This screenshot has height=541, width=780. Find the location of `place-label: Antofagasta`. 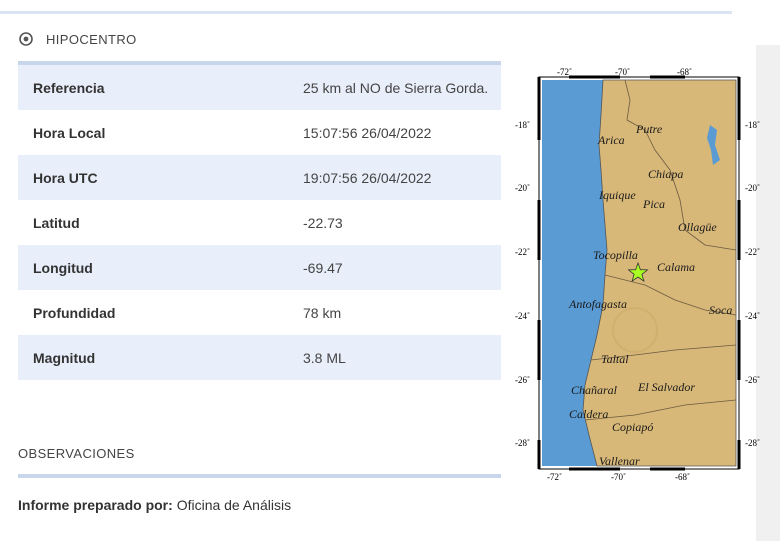

place-label: Antofagasta is located at coordinates (597, 304).